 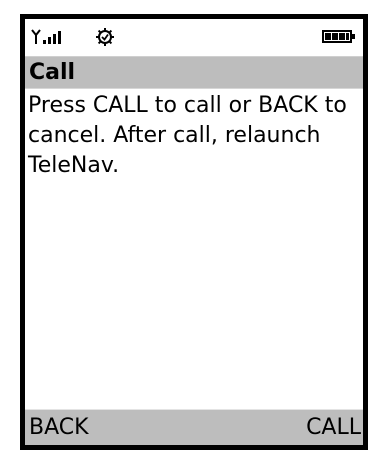 What do you see at coordinates (194, 427) in the screenshot?
I see `softkey-bar: BACK CALL` at bounding box center [194, 427].